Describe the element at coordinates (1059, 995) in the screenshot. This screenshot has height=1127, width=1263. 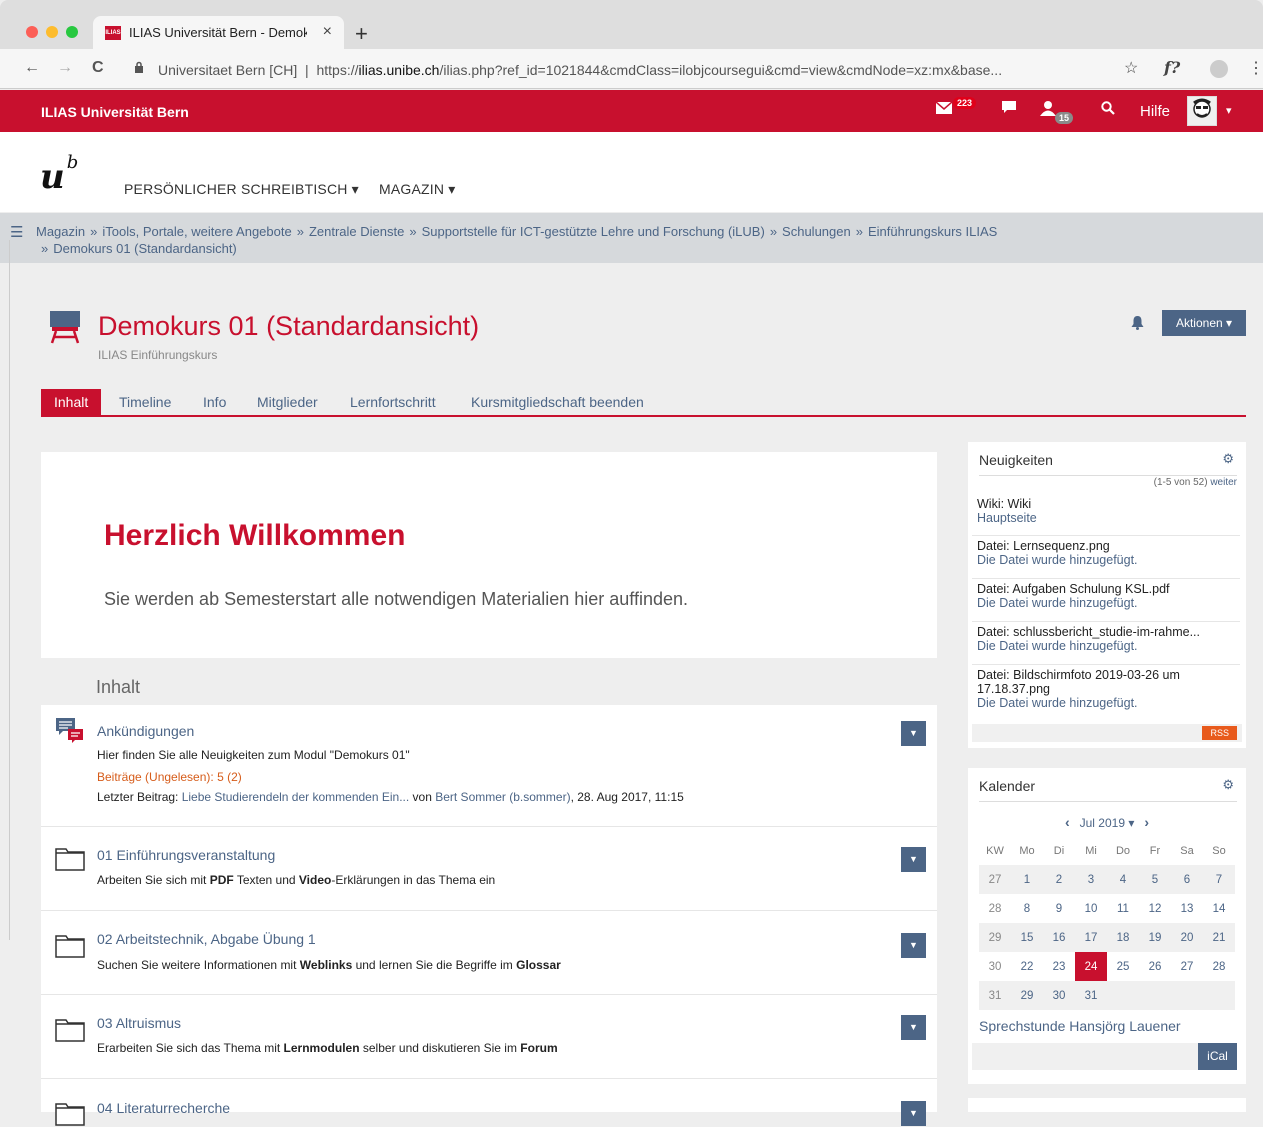
I see `calendar-day: 30` at that location.